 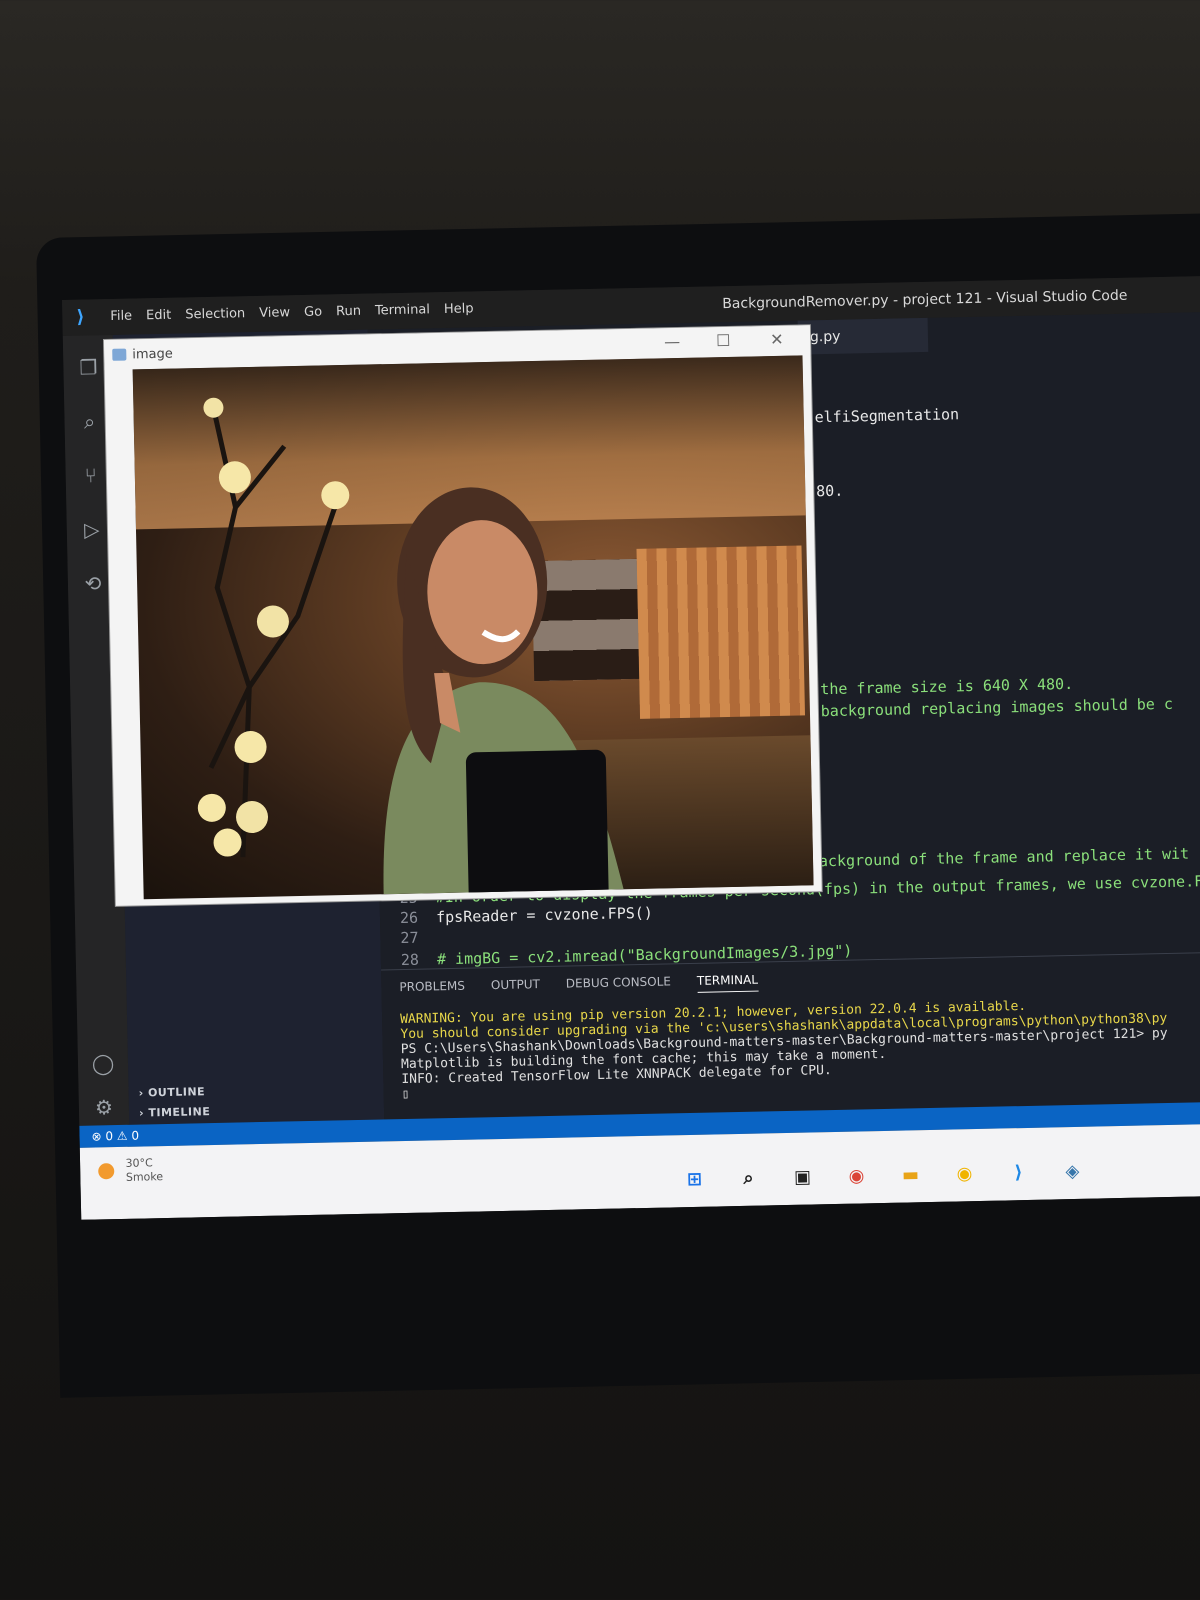 What do you see at coordinates (176, 1092) in the screenshot?
I see `outline-label: OUTLINE` at bounding box center [176, 1092].